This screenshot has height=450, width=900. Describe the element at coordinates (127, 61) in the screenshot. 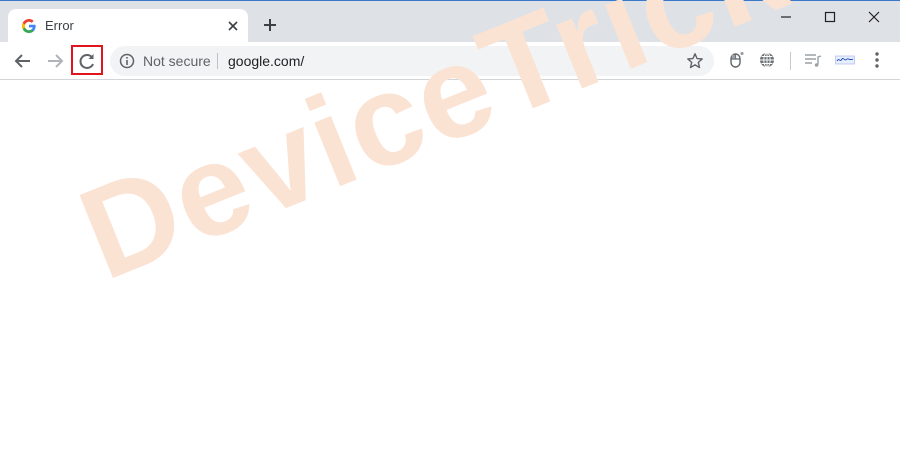

I see `info-icon` at that location.